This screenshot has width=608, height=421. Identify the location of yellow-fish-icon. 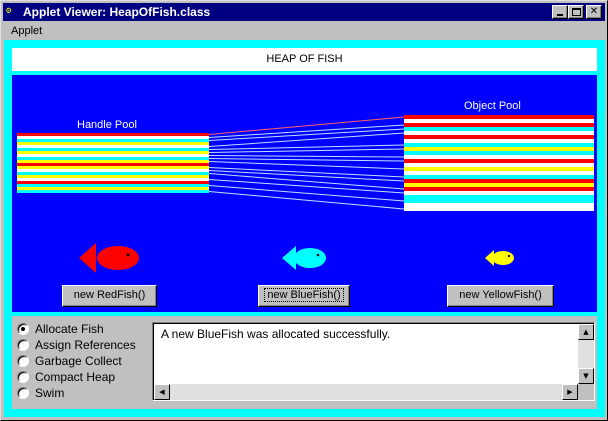
(499, 258).